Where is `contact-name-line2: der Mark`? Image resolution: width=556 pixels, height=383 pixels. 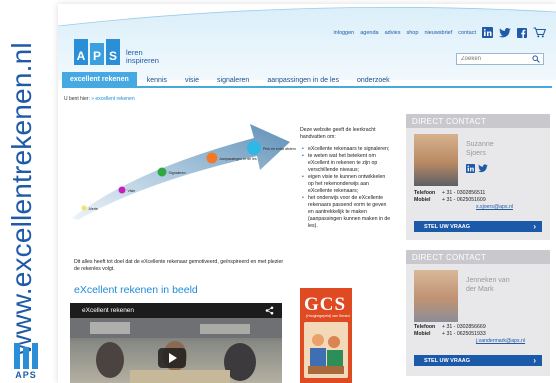
contact-name-line2: der Mark is located at coordinates (480, 289).